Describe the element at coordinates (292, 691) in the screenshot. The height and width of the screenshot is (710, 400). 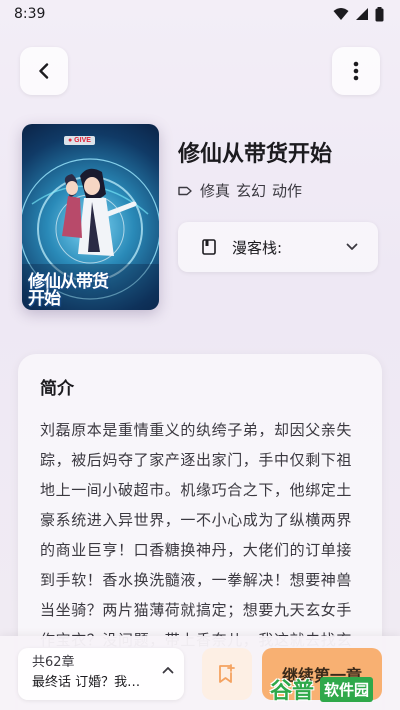
I see `watermark-brand: 谷普` at that location.